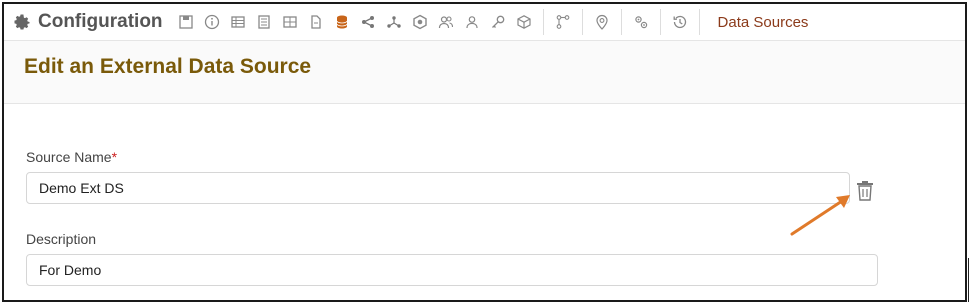  I want to click on gear-icon, so click(22, 22).